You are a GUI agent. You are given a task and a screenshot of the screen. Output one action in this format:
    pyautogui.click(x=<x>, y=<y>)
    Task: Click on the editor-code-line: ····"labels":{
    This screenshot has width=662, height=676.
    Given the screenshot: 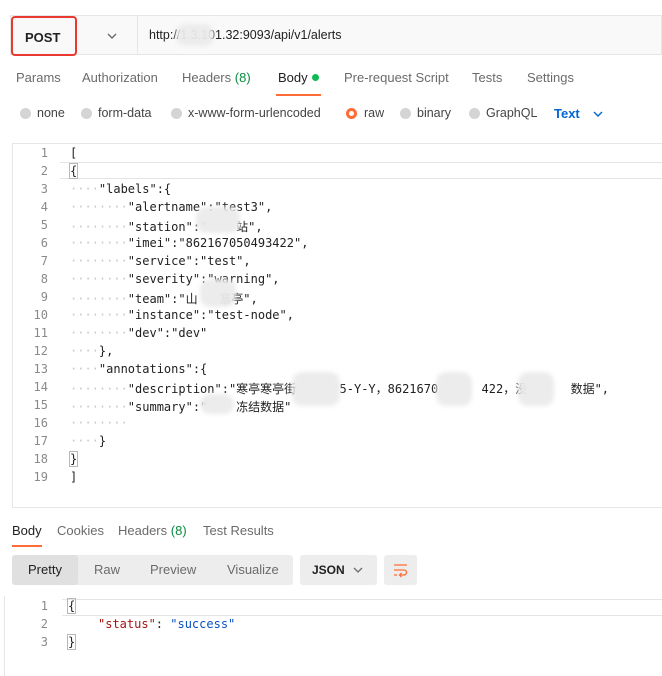 What is the action you would take?
    pyautogui.click(x=120, y=189)
    